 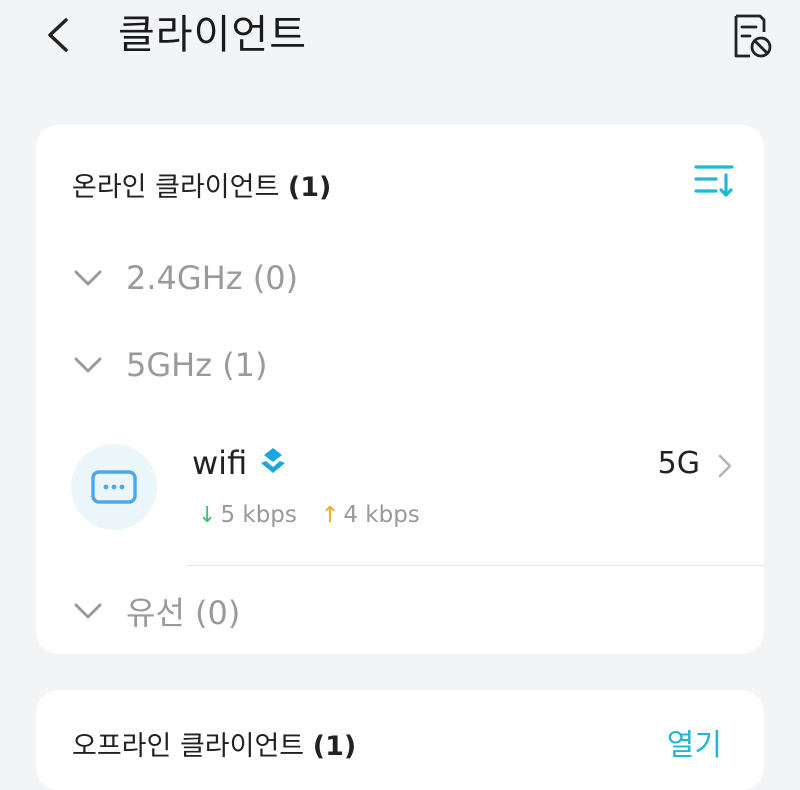 I want to click on sort-button, so click(x=714, y=181).